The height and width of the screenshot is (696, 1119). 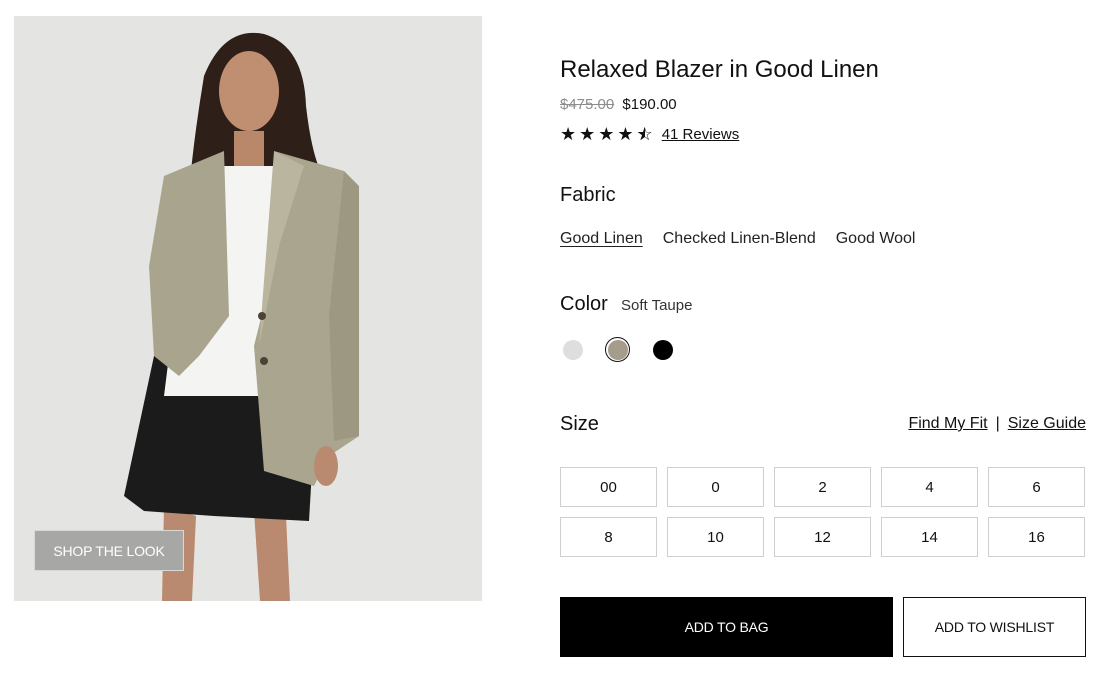 What do you see at coordinates (601, 239) in the screenshot?
I see `fabric-option: Good Linen` at bounding box center [601, 239].